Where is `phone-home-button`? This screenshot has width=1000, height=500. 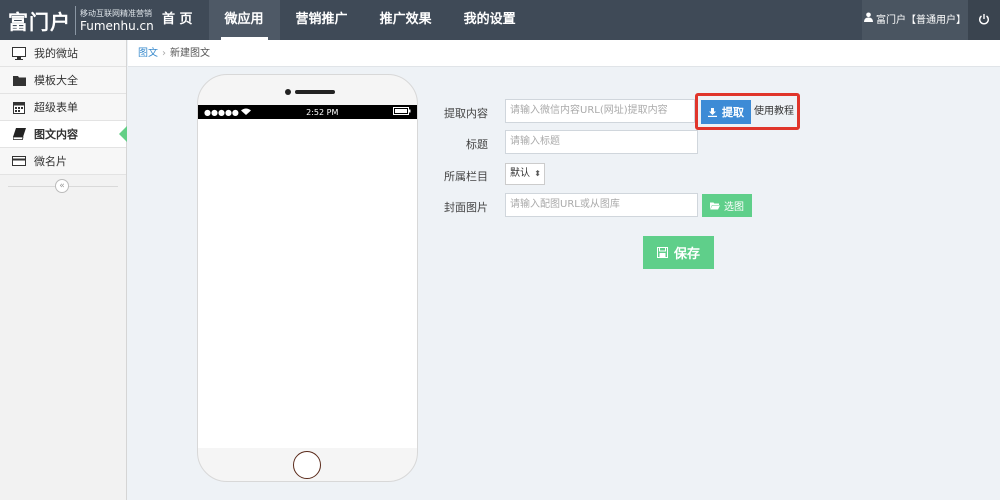 phone-home-button is located at coordinates (307, 465).